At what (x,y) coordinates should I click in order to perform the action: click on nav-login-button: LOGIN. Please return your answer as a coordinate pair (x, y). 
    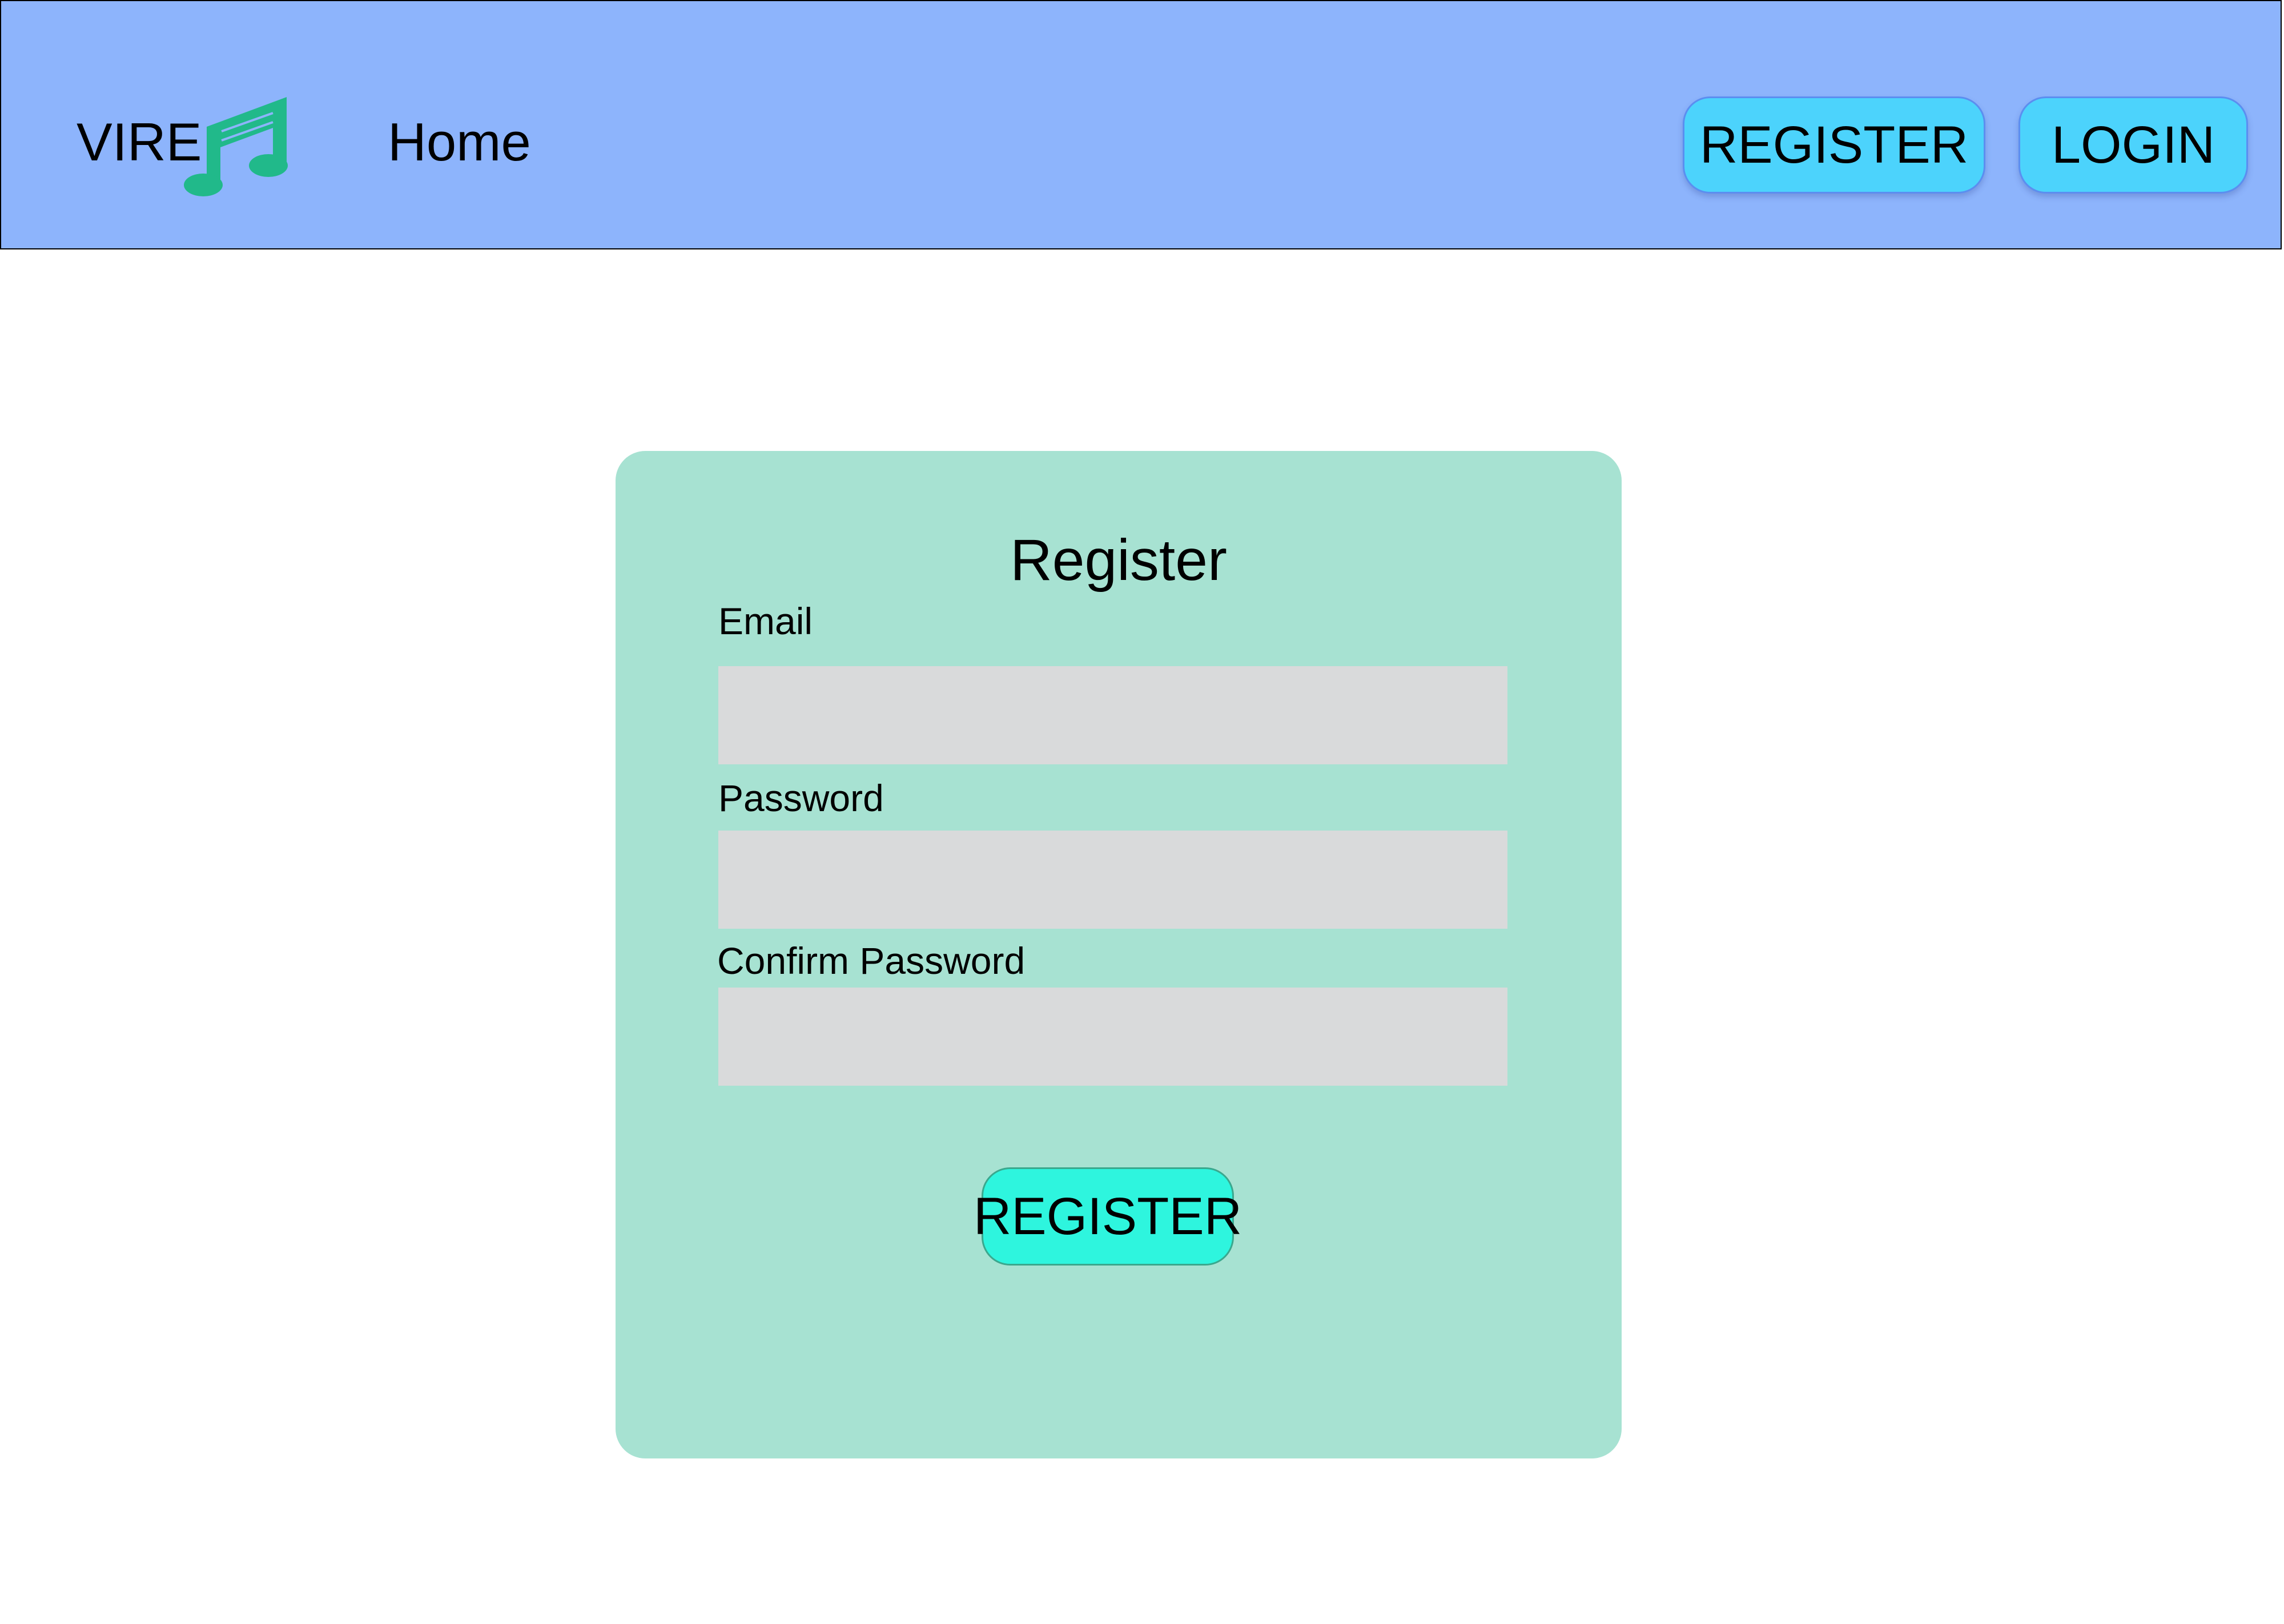
    Looking at the image, I should click on (2133, 145).